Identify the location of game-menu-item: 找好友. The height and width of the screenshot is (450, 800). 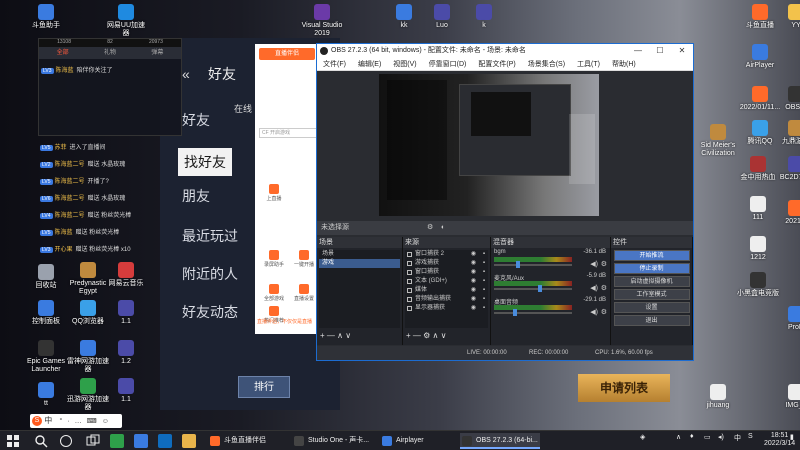
(205, 162).